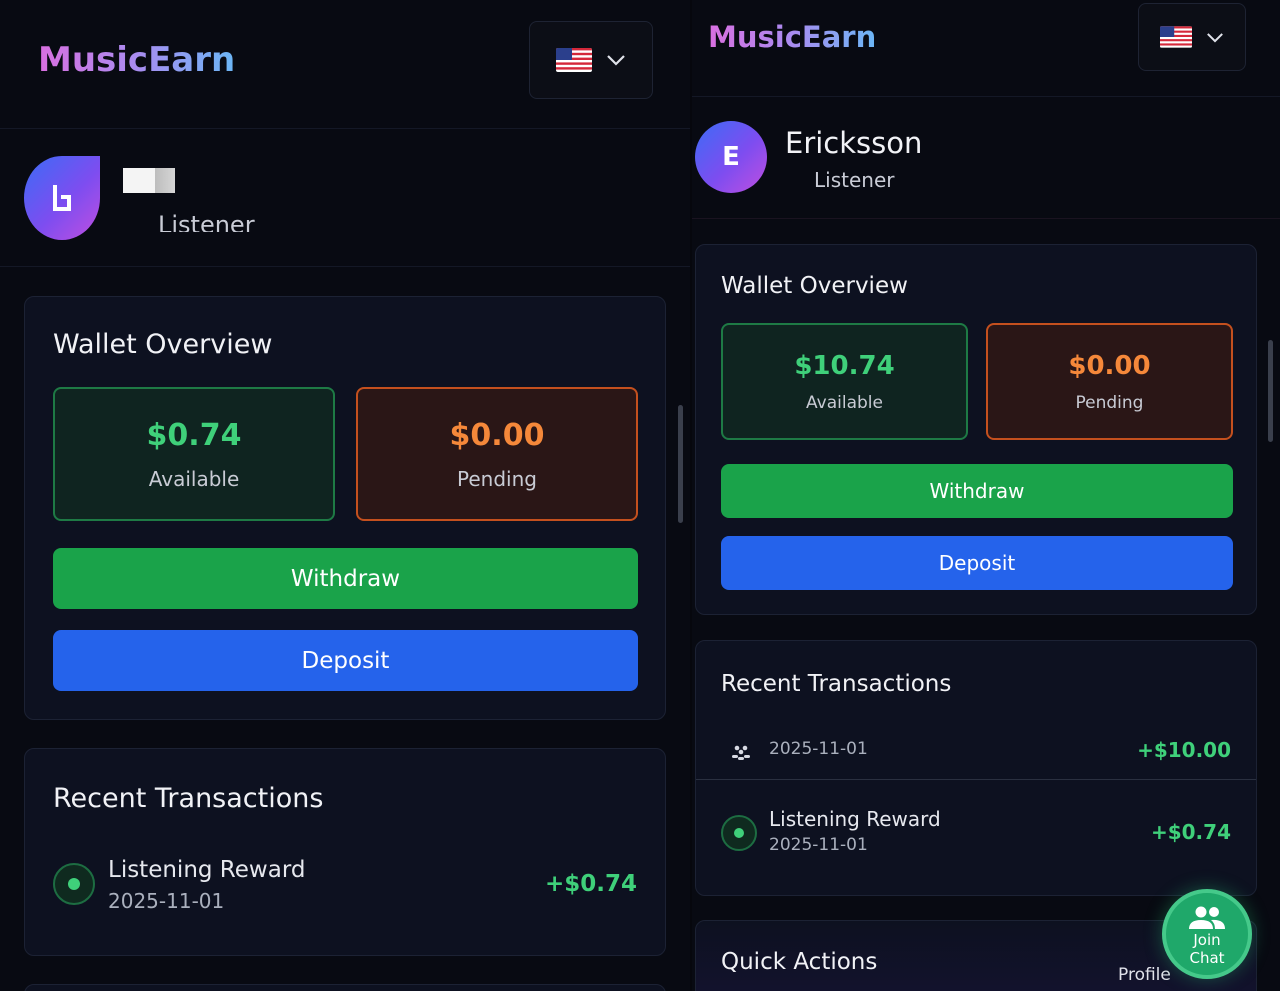 Image resolution: width=1280 pixels, height=991 pixels. Describe the element at coordinates (854, 143) in the screenshot. I see `user-name: Ericksson` at that location.